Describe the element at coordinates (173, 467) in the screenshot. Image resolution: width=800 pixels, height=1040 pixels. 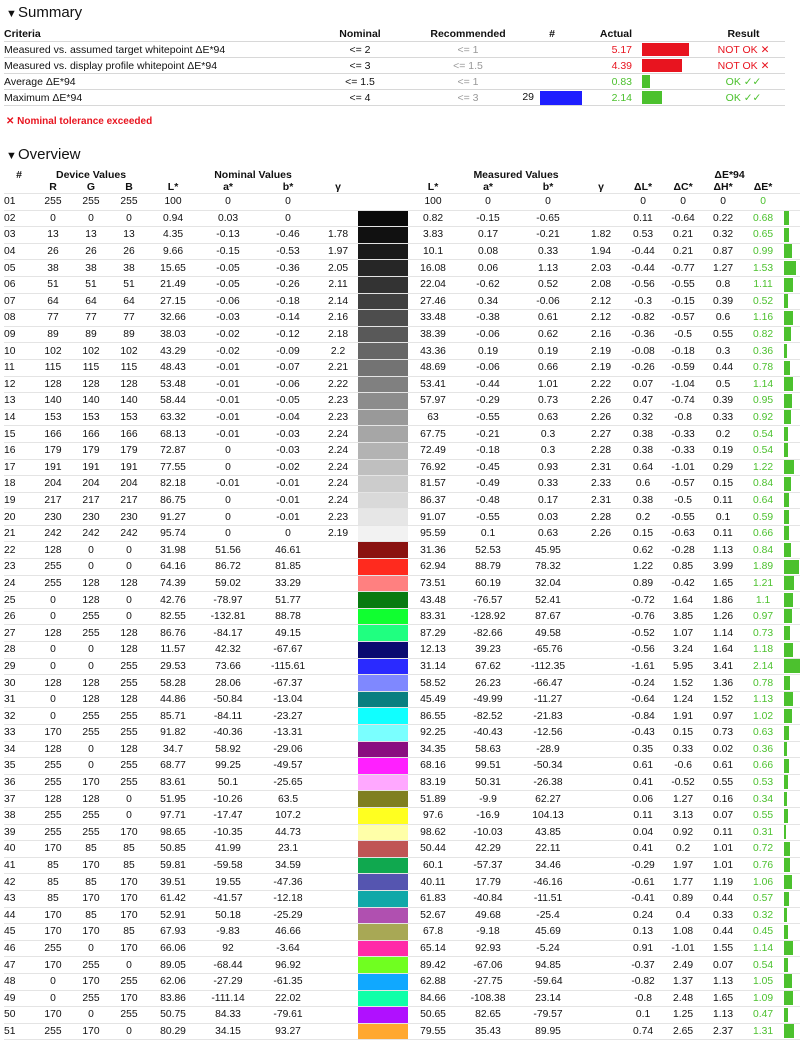
I see `nominal-l: 77.55` at that location.